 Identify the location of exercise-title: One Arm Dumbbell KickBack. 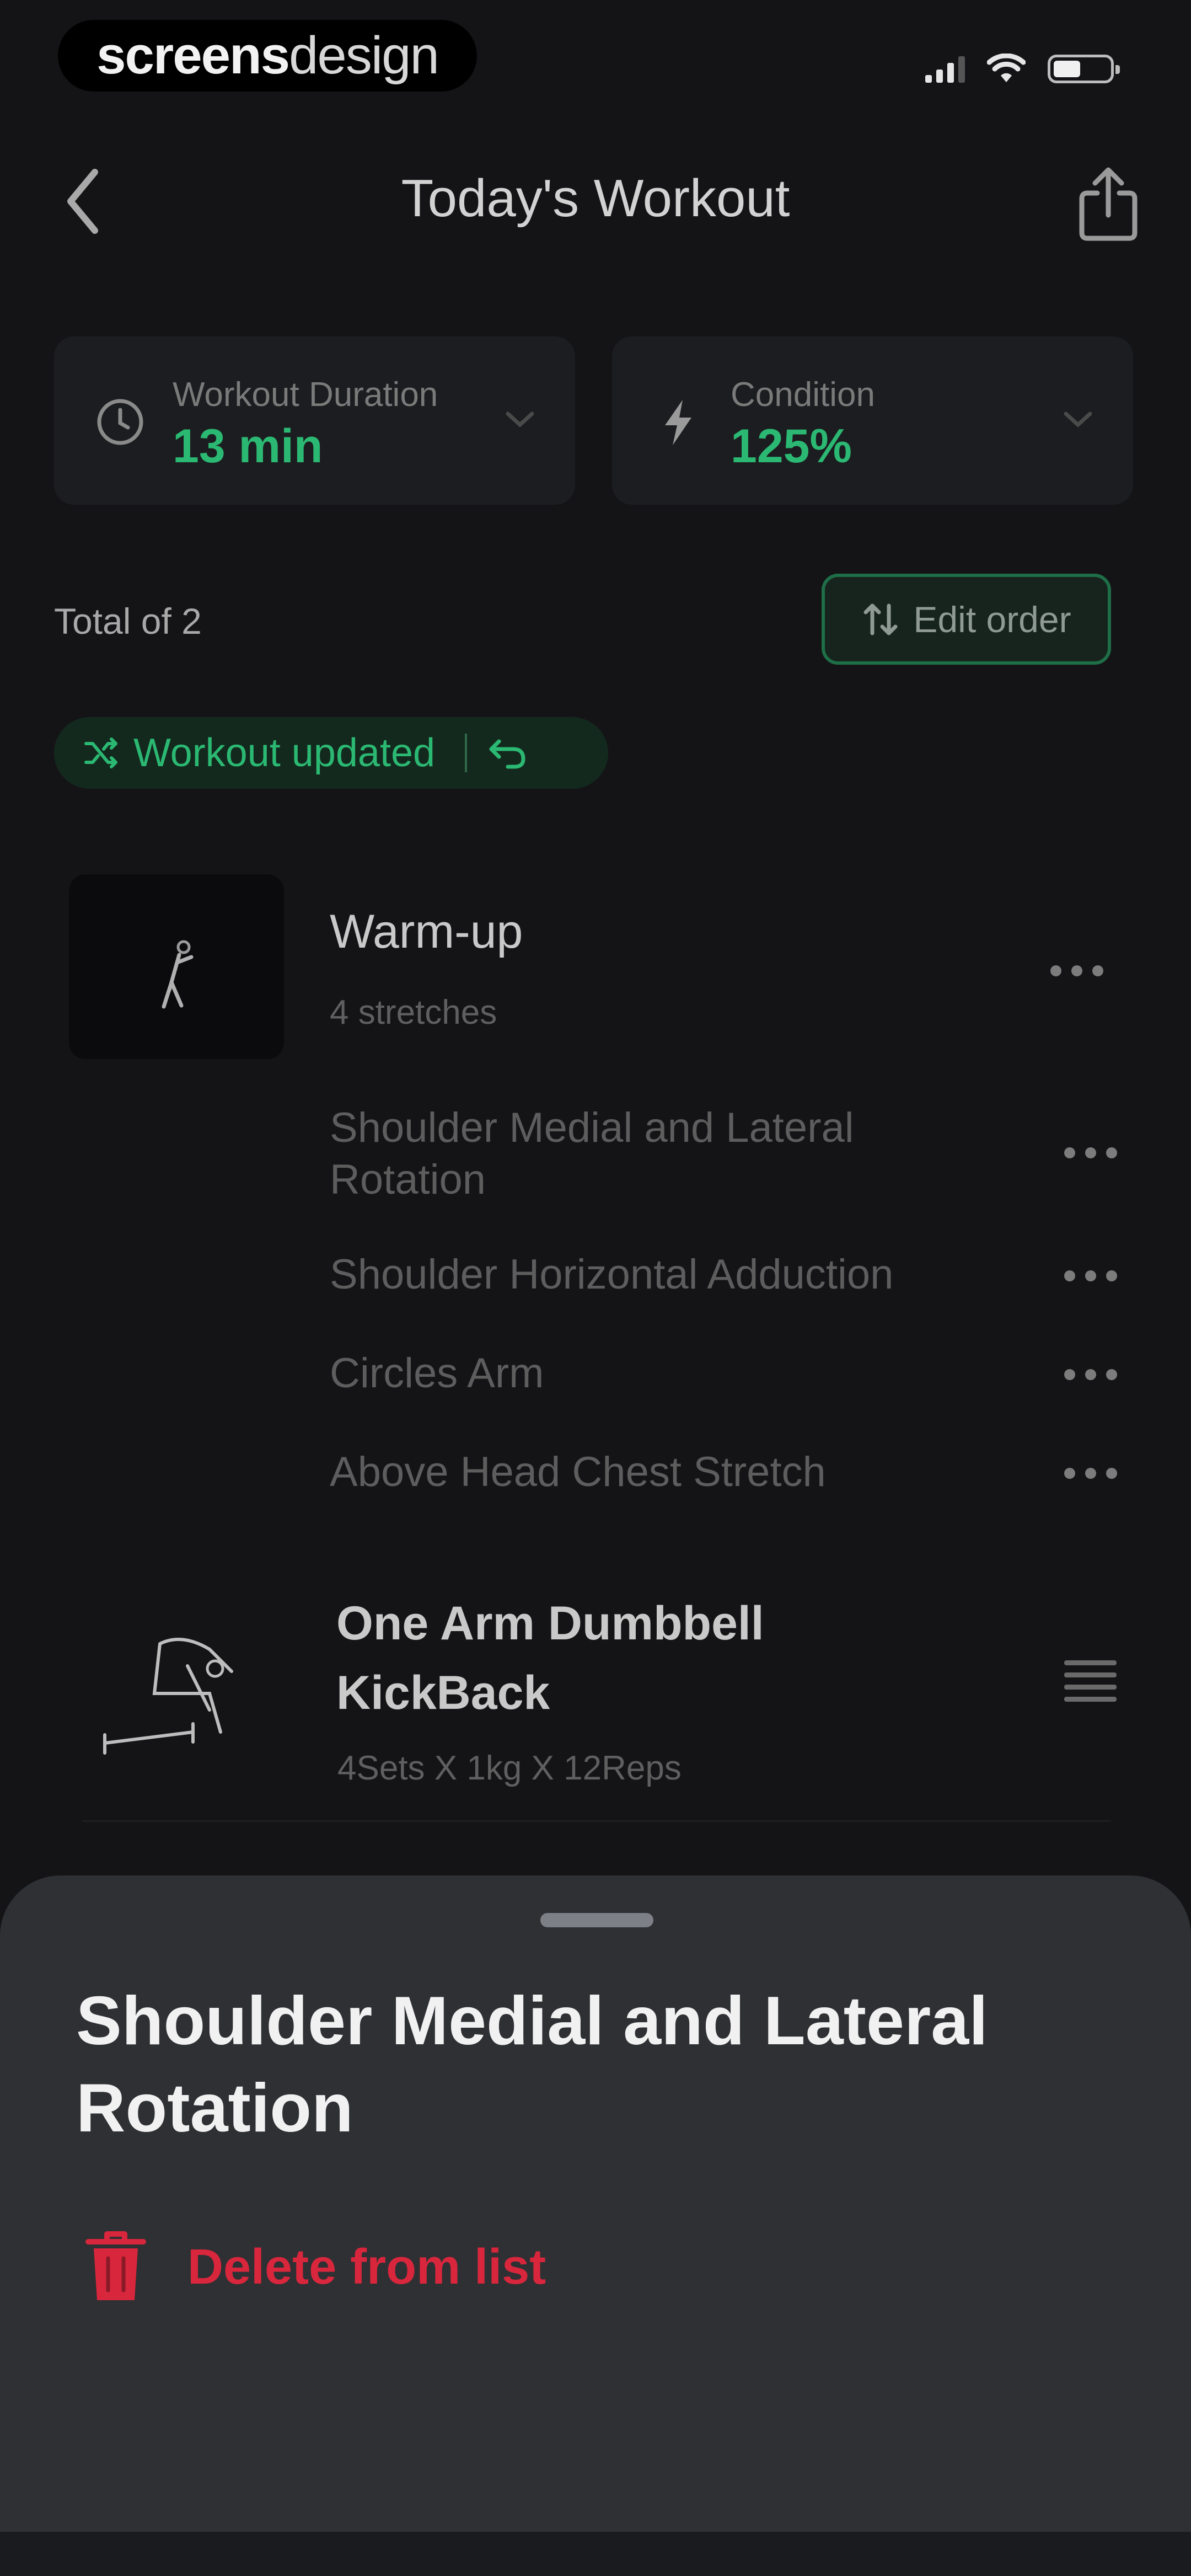
(550, 1658).